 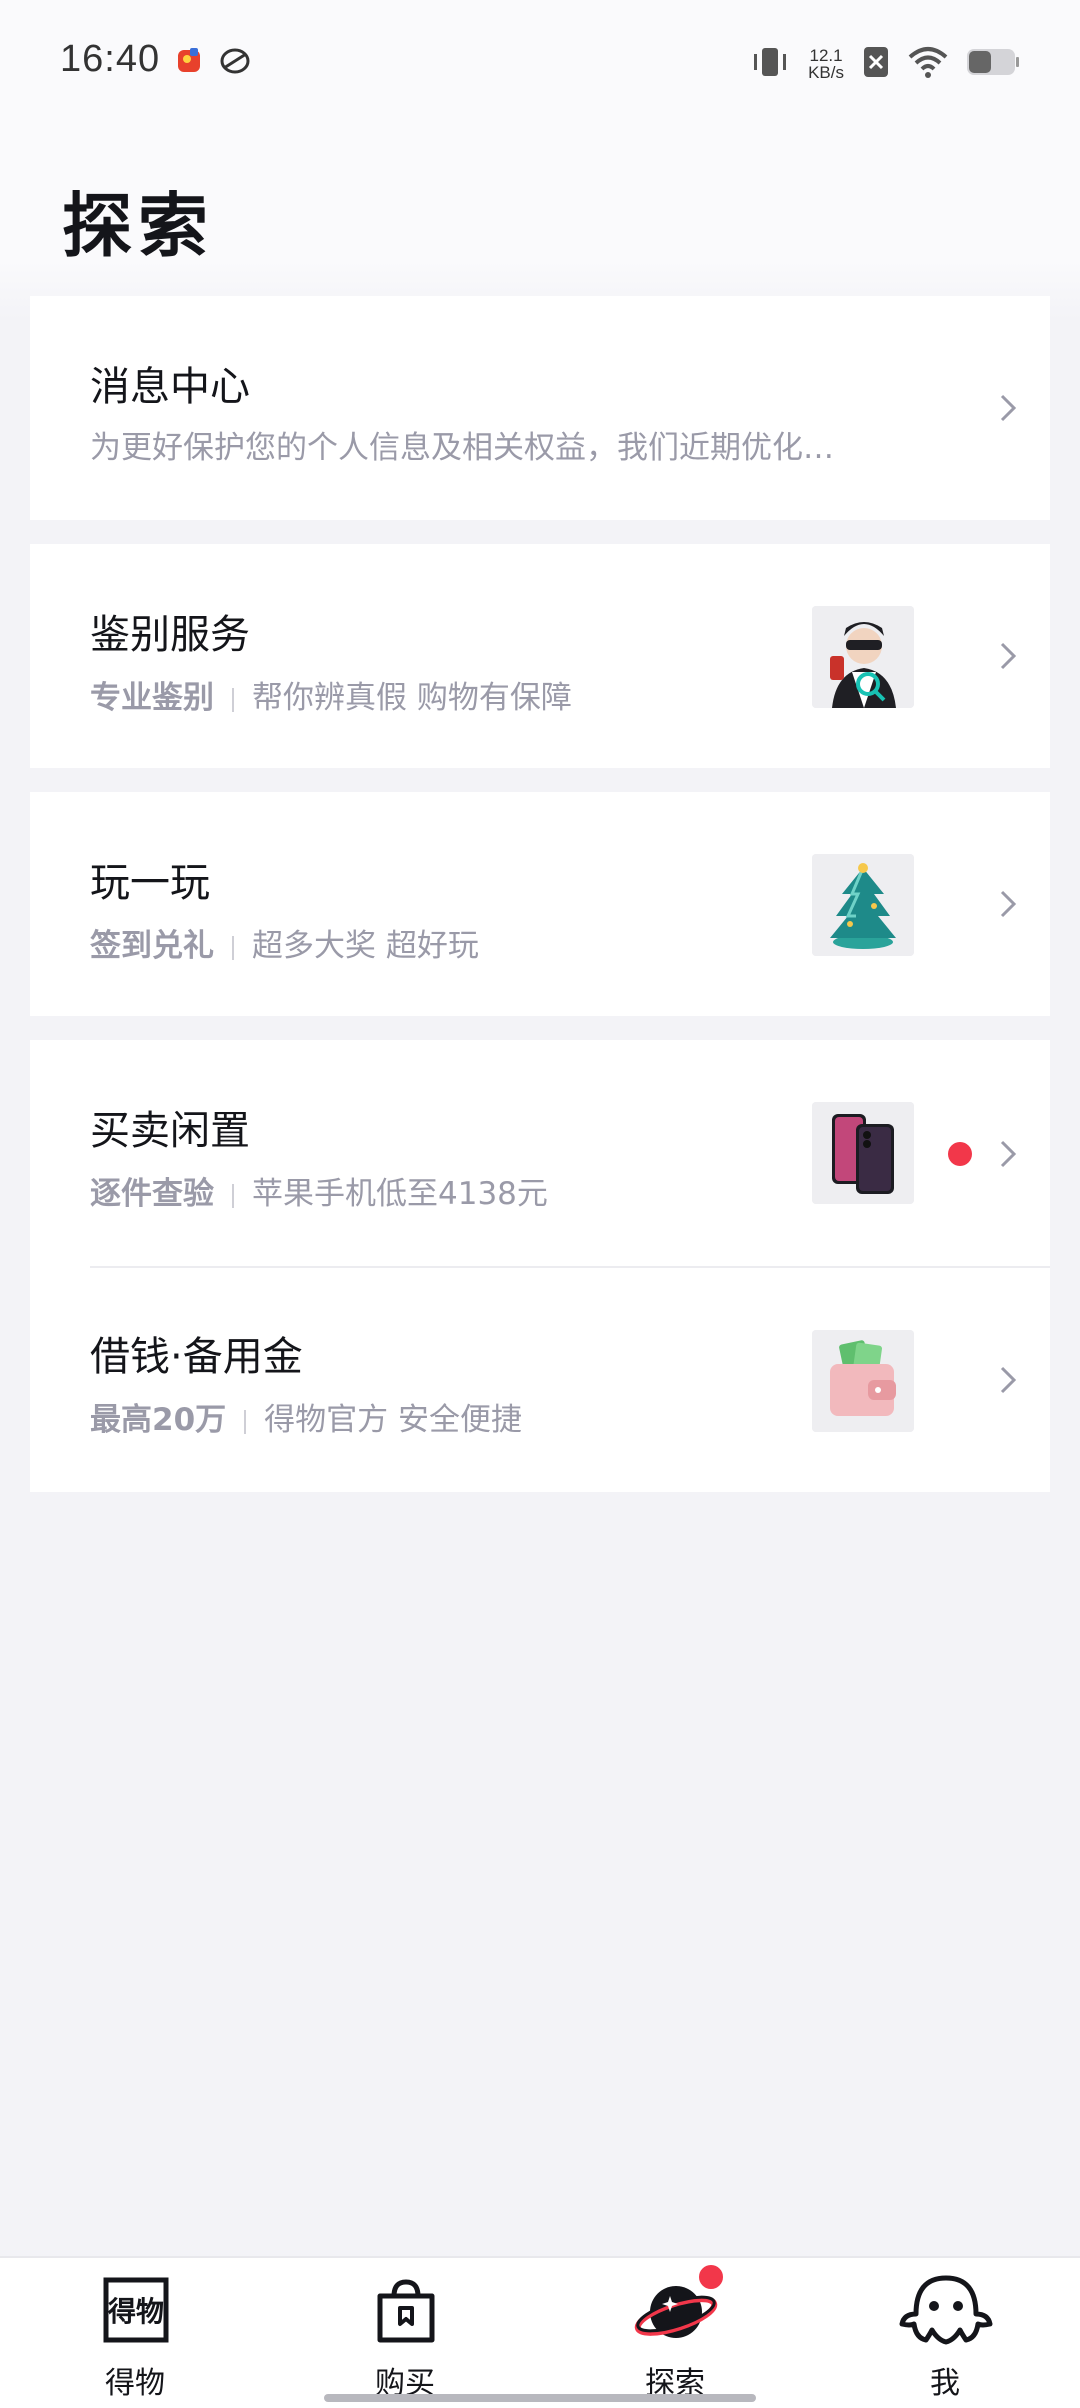 I want to click on secondhand-subtitle: 逐件查验 苹果手机低至4138元, so click(x=319, y=1190).